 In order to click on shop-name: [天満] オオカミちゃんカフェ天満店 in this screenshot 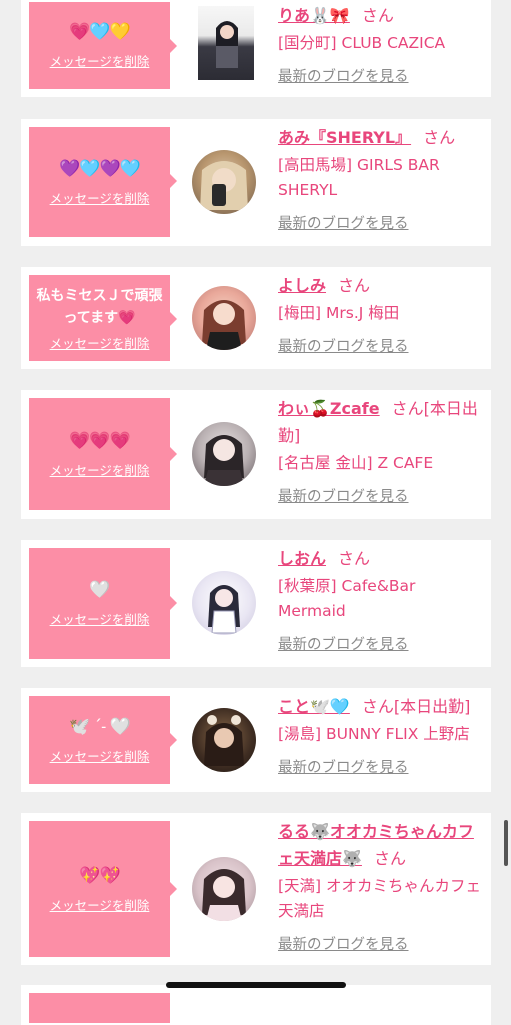, I will do `click(380, 898)`.